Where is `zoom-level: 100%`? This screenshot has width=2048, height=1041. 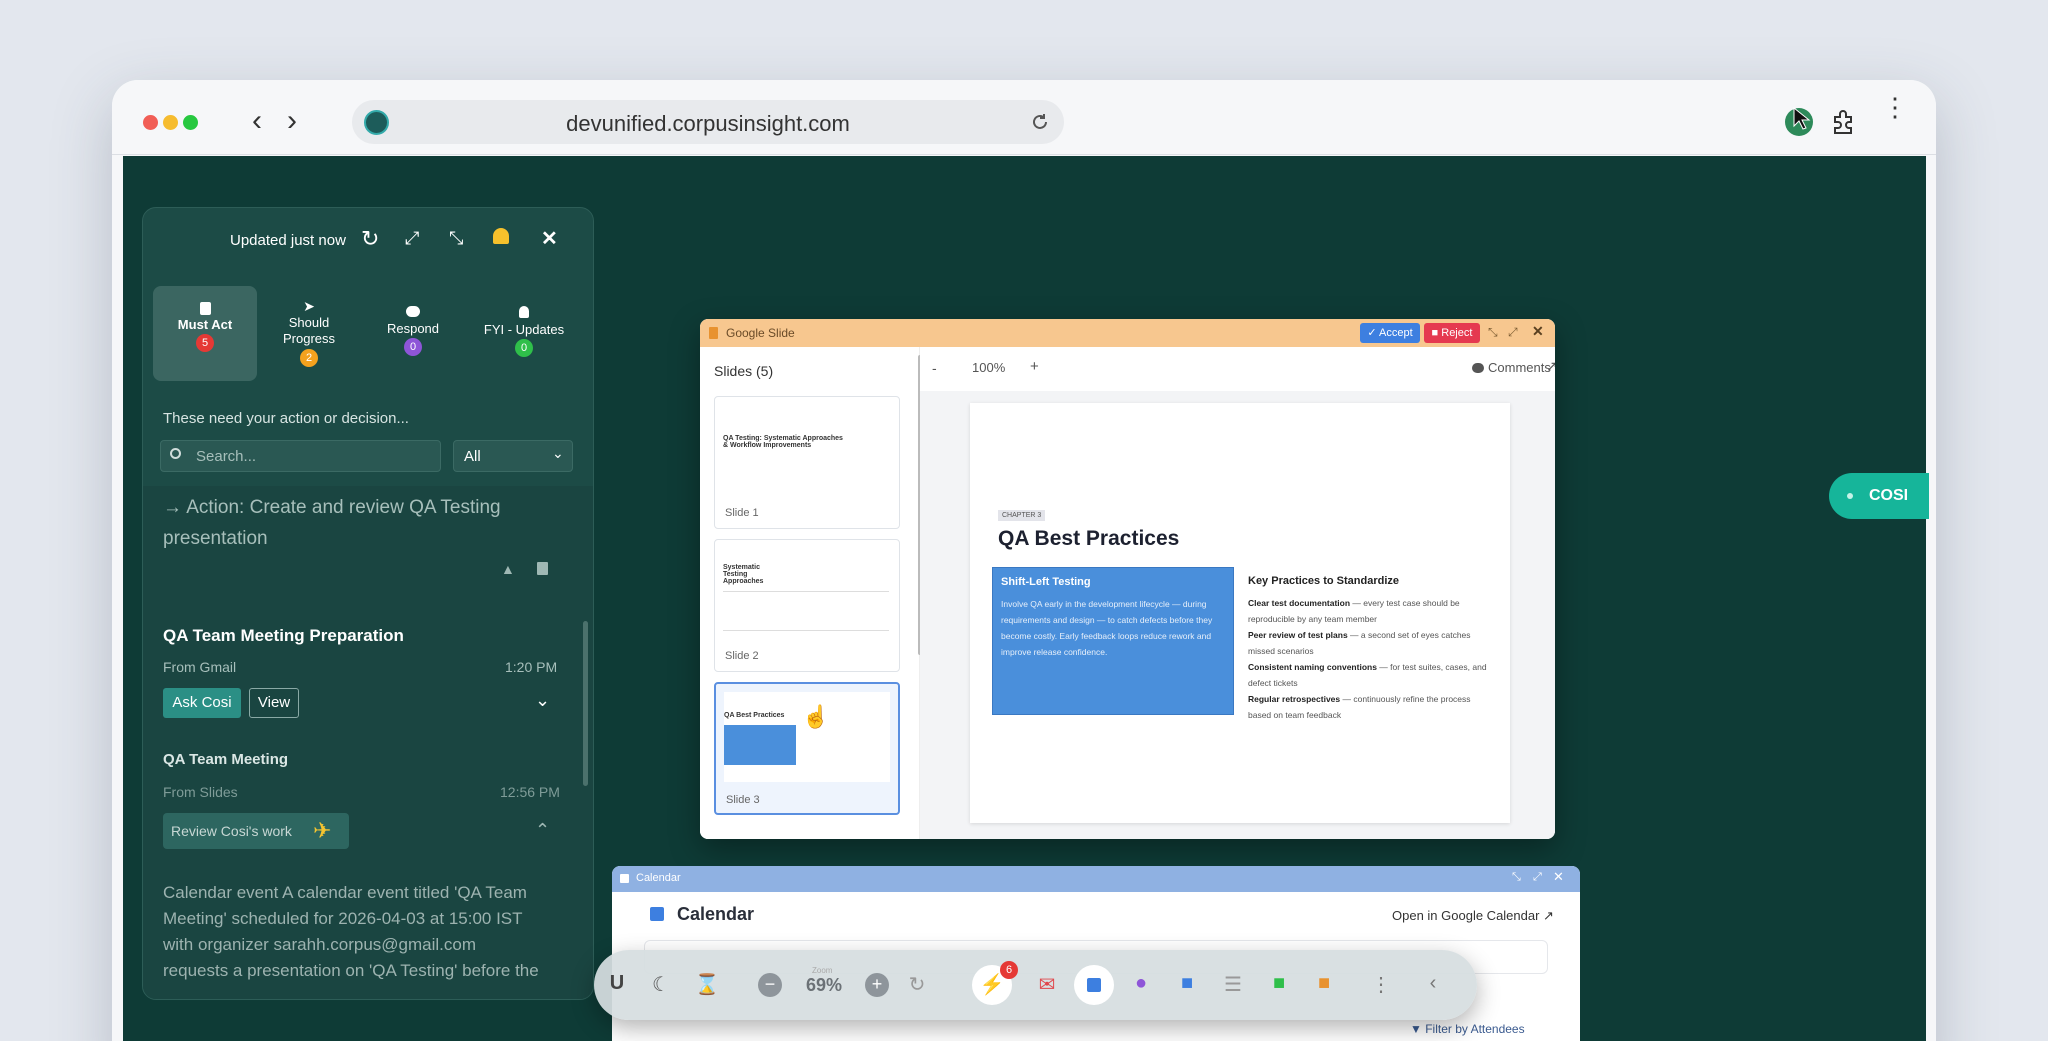
zoom-level: 100% is located at coordinates (989, 367).